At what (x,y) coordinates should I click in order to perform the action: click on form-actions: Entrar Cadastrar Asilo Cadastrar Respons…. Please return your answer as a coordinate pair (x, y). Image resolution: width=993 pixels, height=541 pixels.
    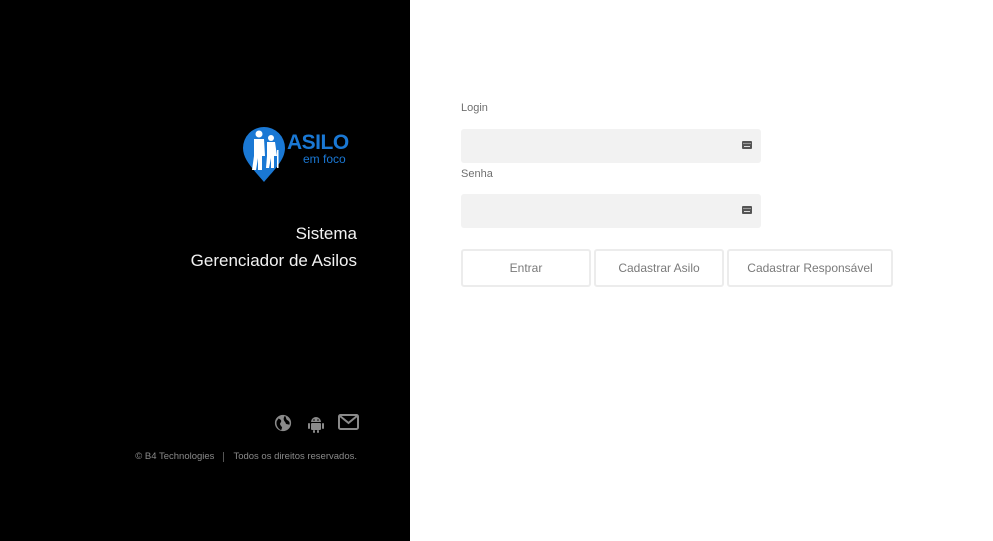
    Looking at the image, I should click on (677, 268).